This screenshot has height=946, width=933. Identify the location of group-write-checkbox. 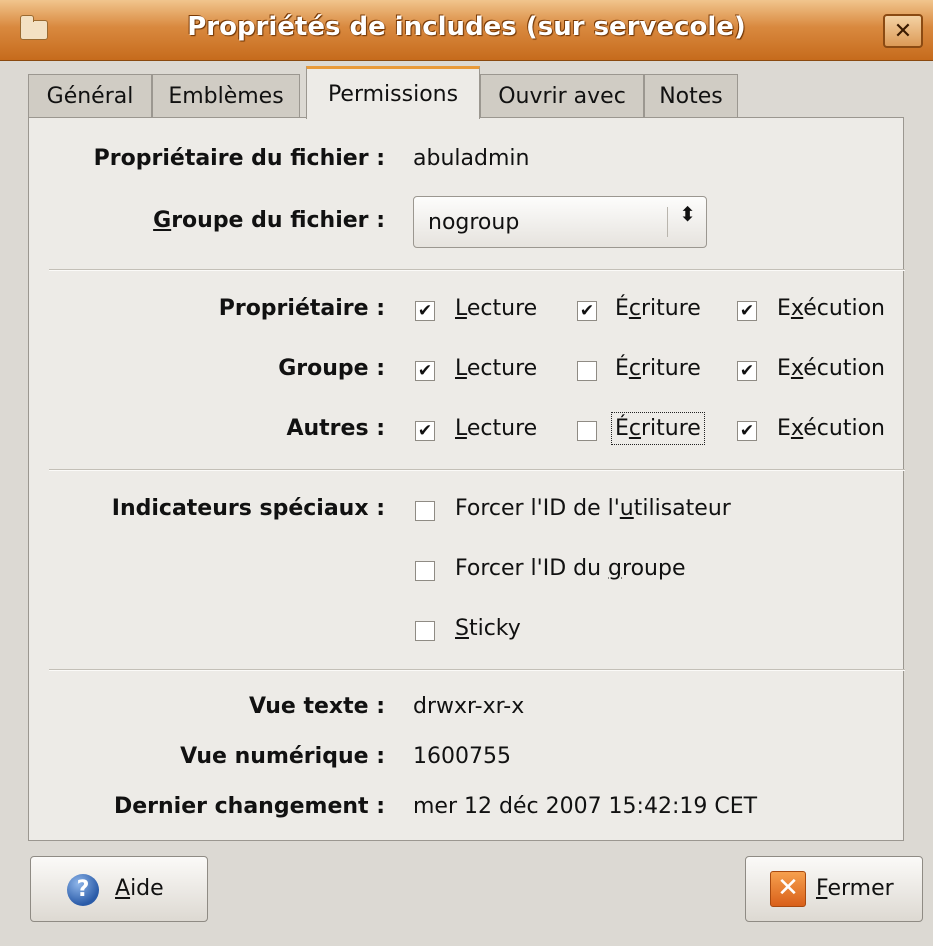
(587, 371).